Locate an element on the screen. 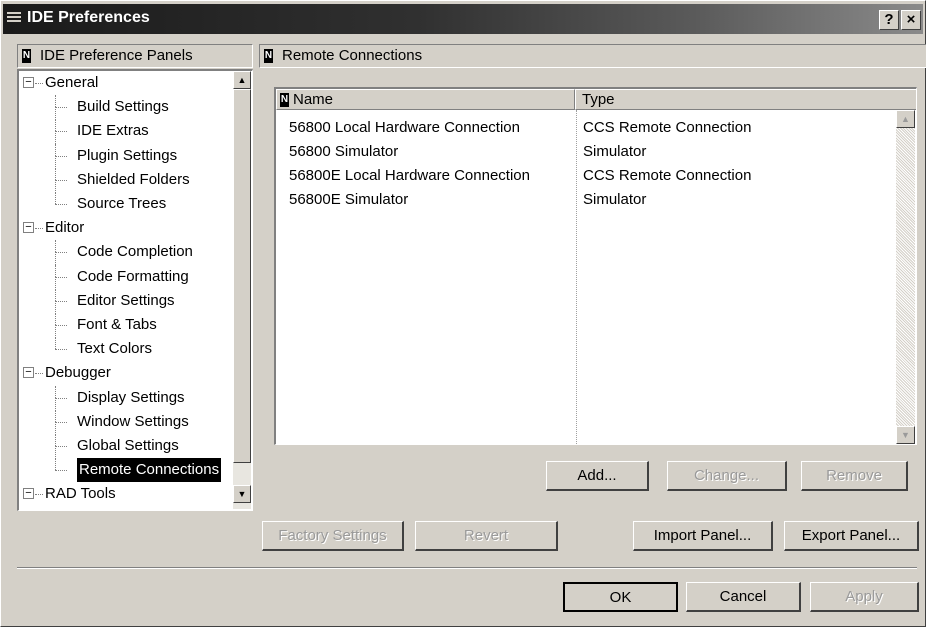 This screenshot has width=926, height=627. tree-scroll-thumb is located at coordinates (242, 276).